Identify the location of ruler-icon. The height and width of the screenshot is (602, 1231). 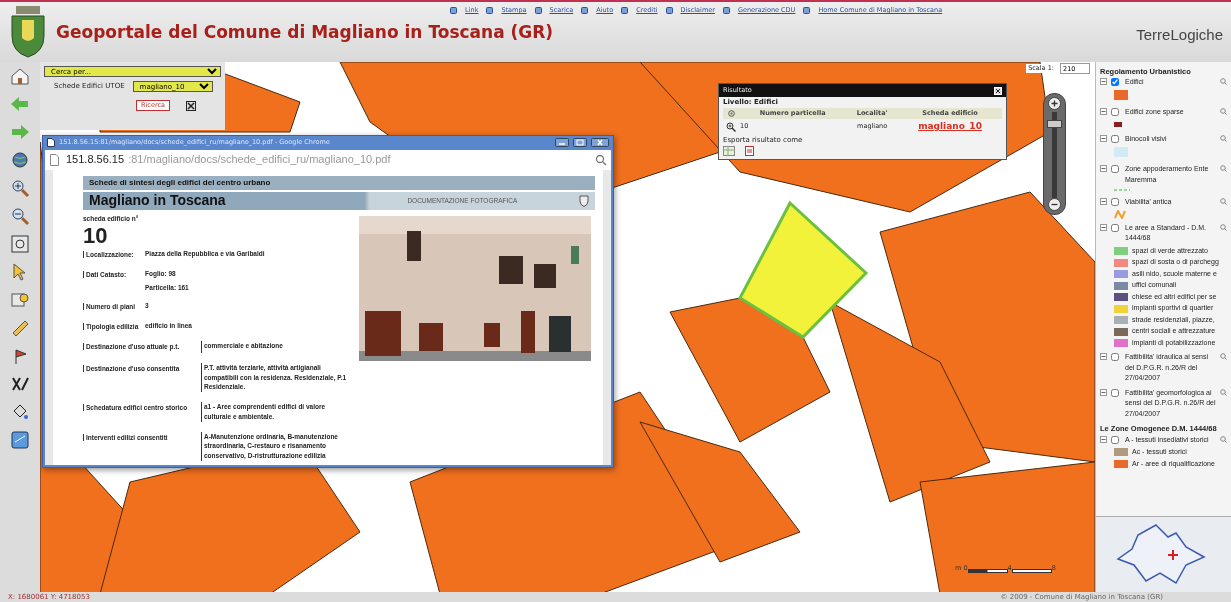
(20, 328).